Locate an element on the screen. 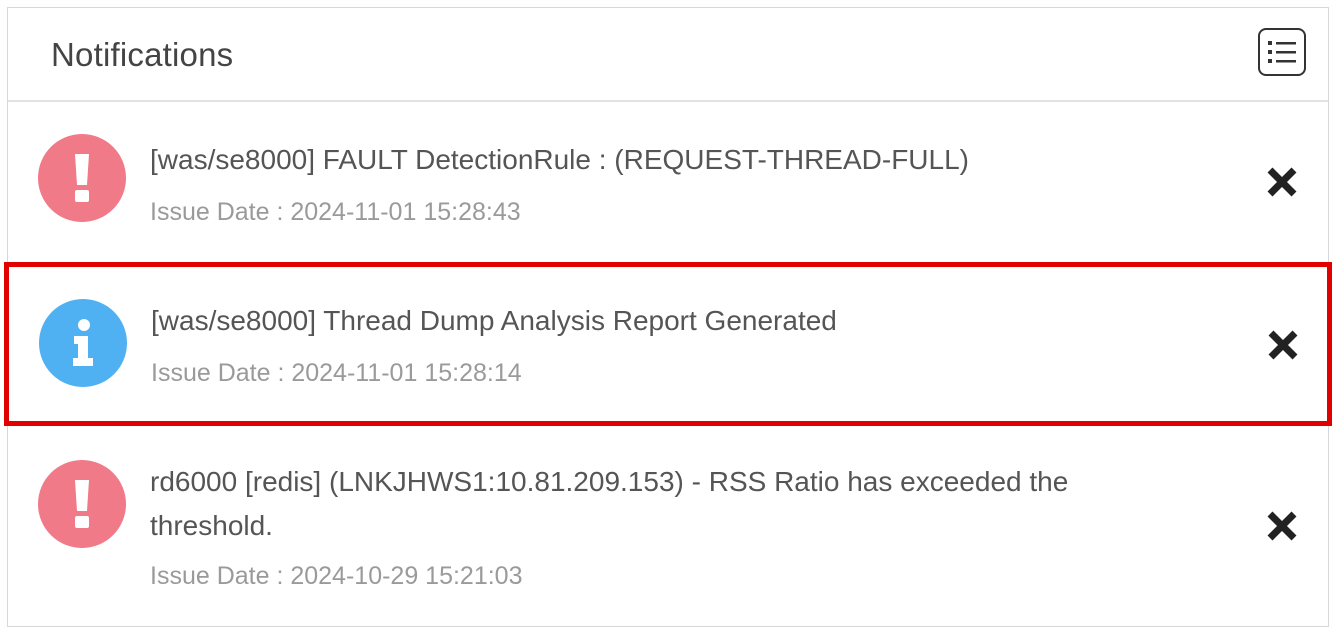  list-icon is located at coordinates (1282, 52).